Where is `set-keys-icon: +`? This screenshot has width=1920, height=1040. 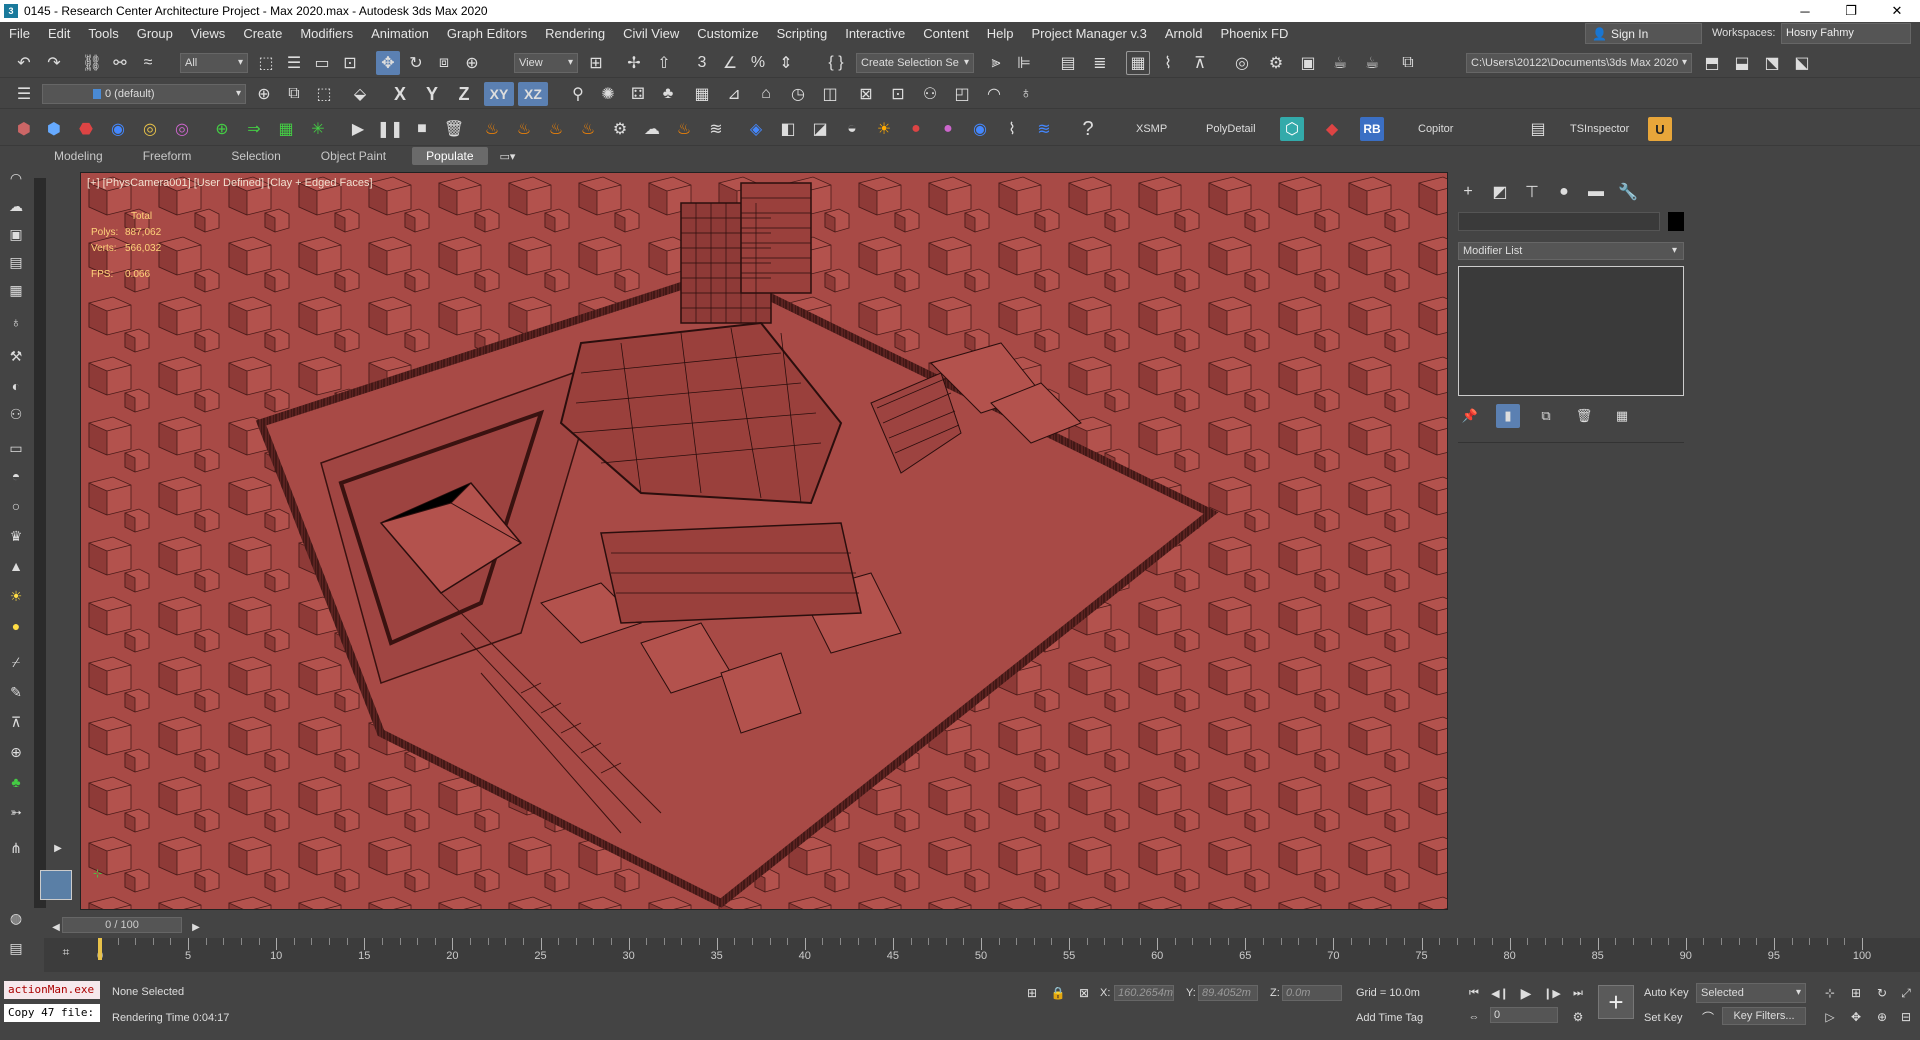
set-keys-icon: + is located at coordinates (1616, 1002).